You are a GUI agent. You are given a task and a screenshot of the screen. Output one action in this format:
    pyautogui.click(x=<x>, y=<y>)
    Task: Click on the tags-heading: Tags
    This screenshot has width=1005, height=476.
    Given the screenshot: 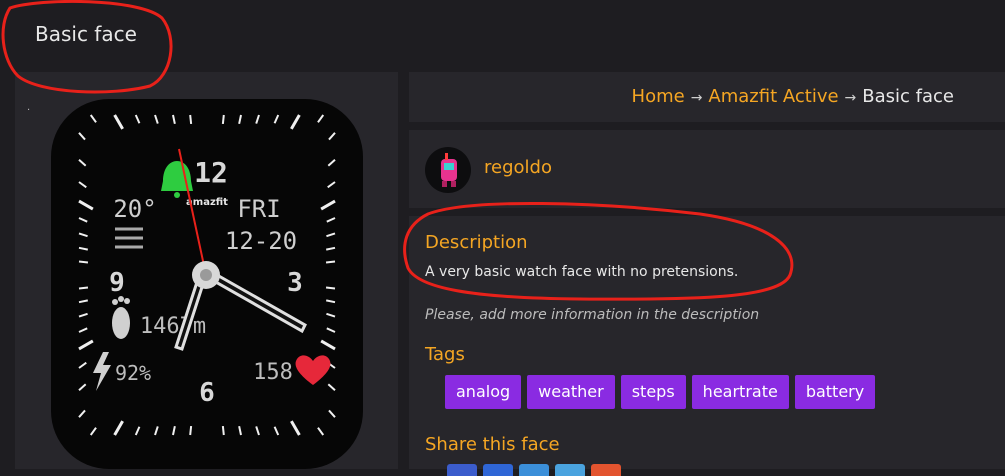 What is the action you would take?
    pyautogui.click(x=445, y=354)
    